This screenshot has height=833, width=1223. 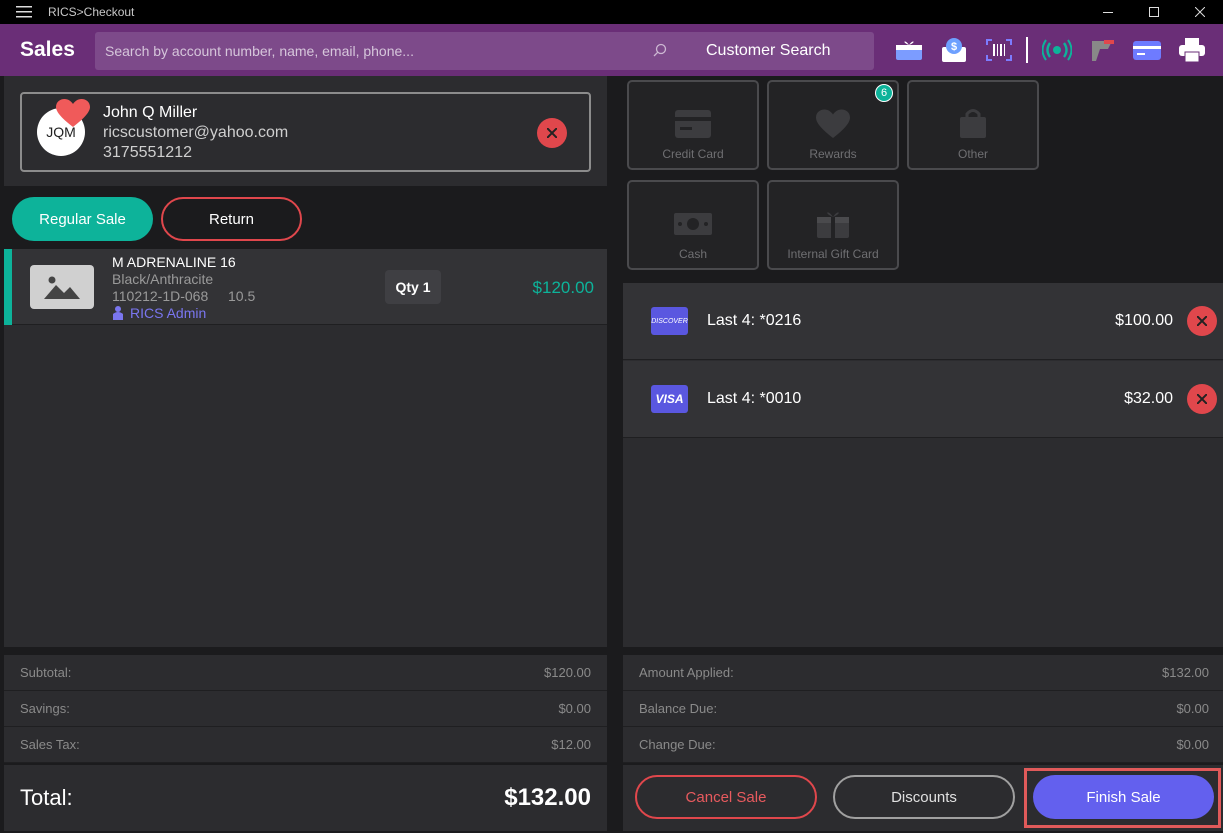 What do you see at coordinates (693, 154) in the screenshot?
I see `tender-label: Credit Card` at bounding box center [693, 154].